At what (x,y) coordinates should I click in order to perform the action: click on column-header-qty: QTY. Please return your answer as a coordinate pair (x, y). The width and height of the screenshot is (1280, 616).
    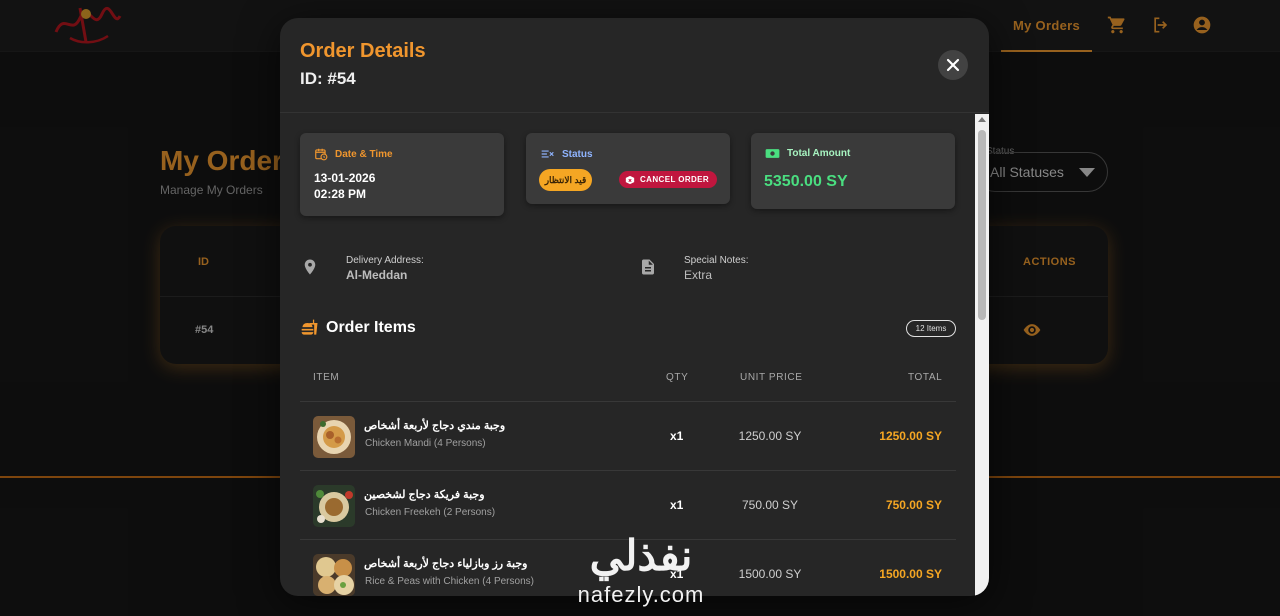
    Looking at the image, I should click on (677, 377).